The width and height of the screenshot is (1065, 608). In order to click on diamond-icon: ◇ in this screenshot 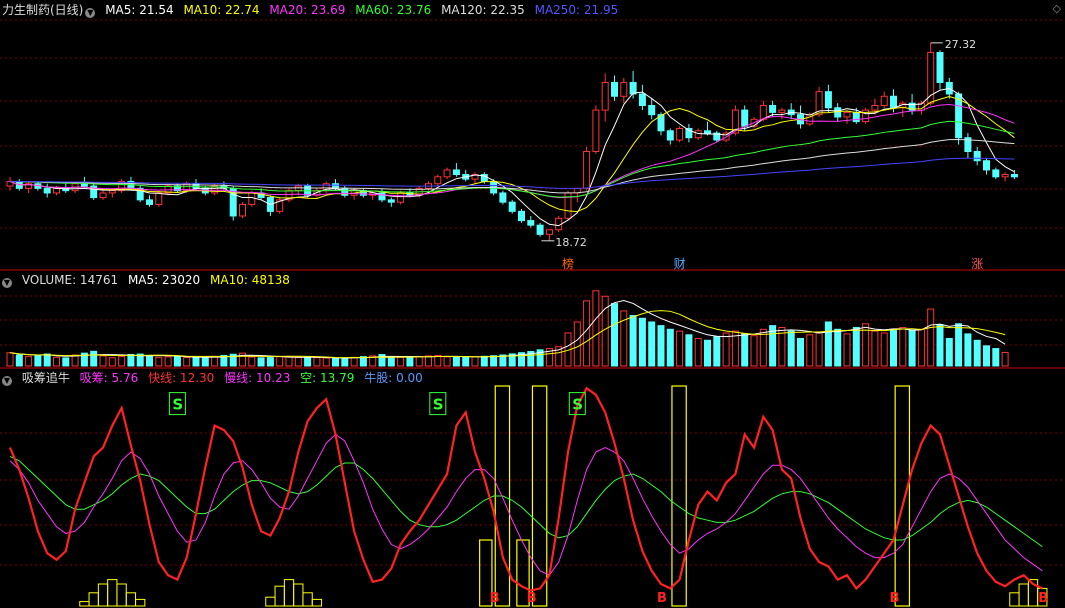, I will do `click(1057, 8)`.